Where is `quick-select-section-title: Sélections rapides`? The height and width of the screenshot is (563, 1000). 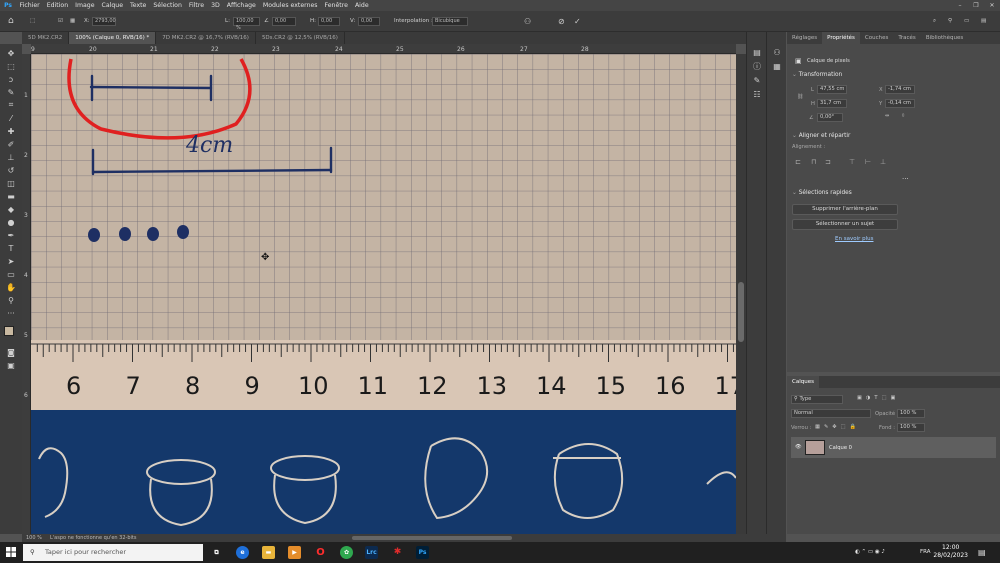 quick-select-section-title: Sélections rapides is located at coordinates (822, 193).